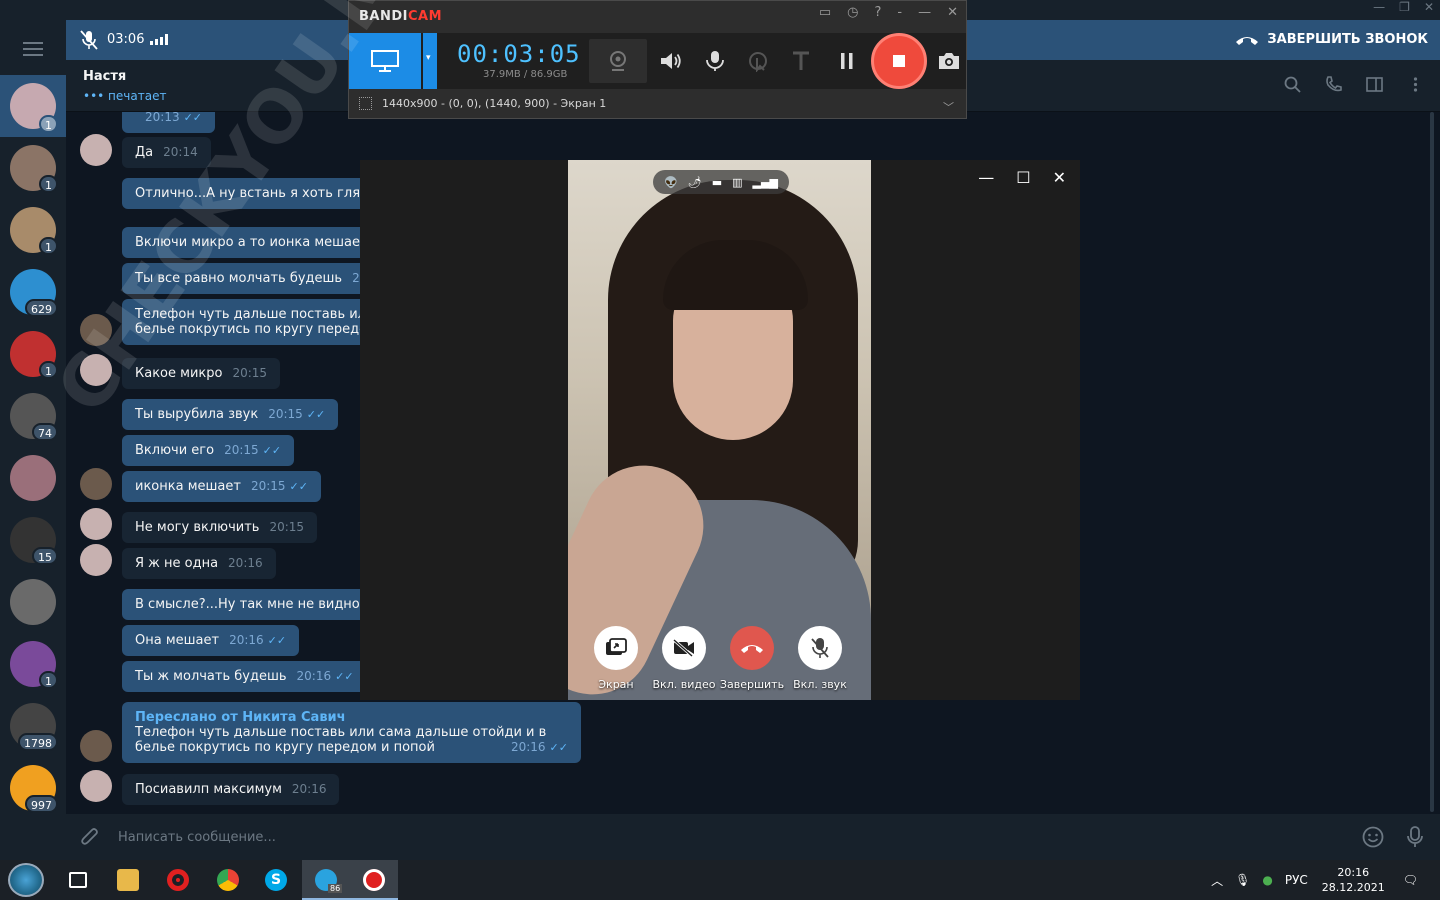  What do you see at coordinates (1373, 837) in the screenshot?
I see `emoji-icon` at bounding box center [1373, 837].